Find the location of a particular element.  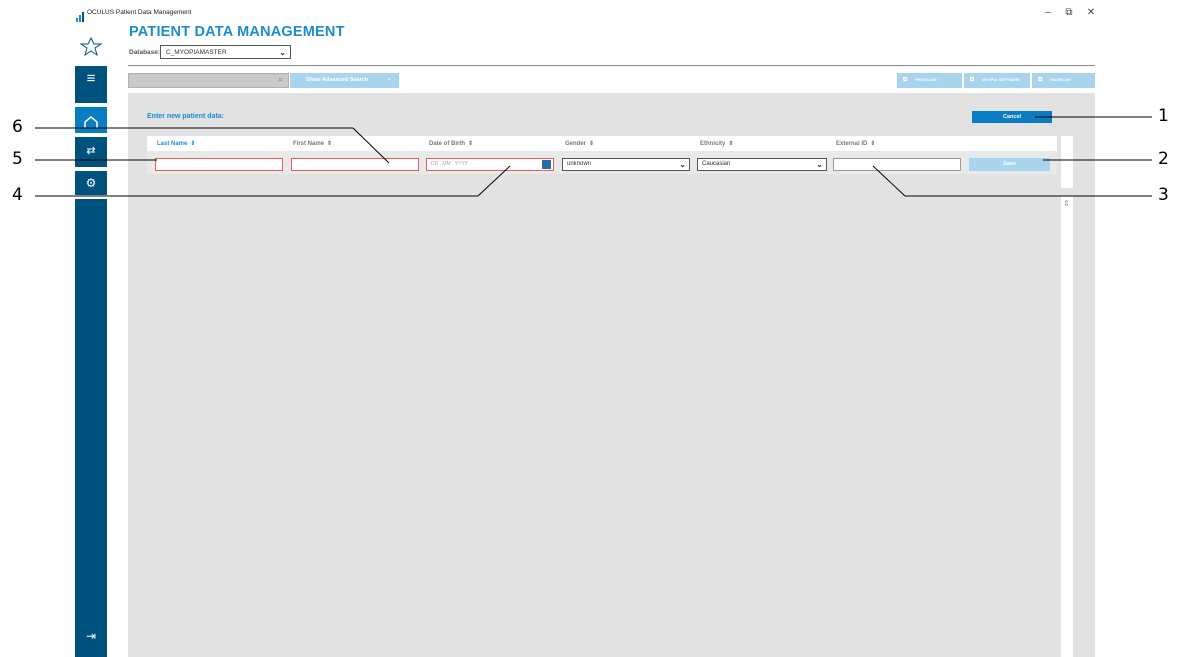

callout-2: 2 is located at coordinates (1163, 159).